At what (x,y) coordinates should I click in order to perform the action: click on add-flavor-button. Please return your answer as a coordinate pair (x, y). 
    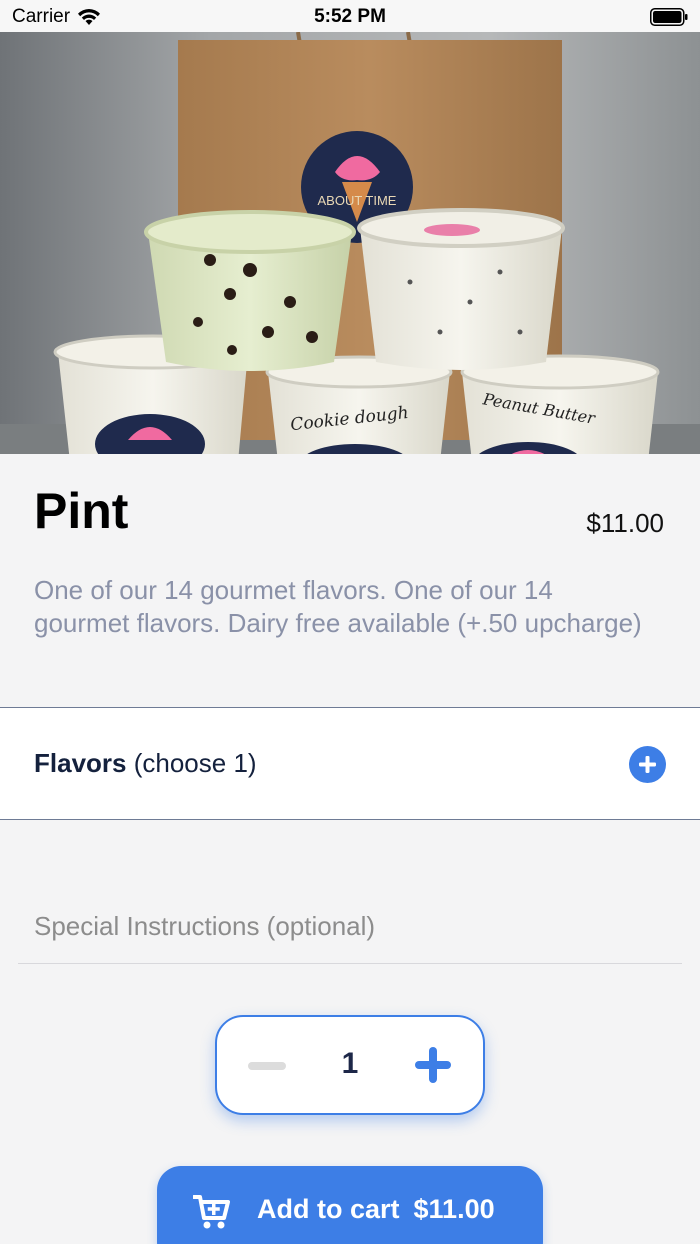
    Looking at the image, I should click on (647, 764).